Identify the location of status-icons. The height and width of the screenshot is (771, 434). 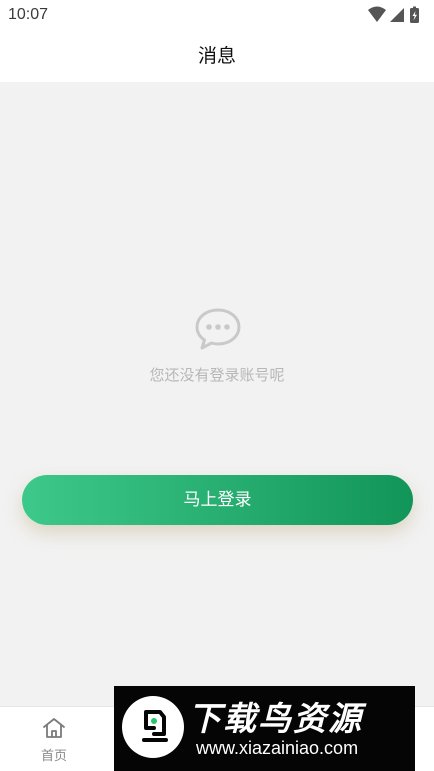
(393, 14).